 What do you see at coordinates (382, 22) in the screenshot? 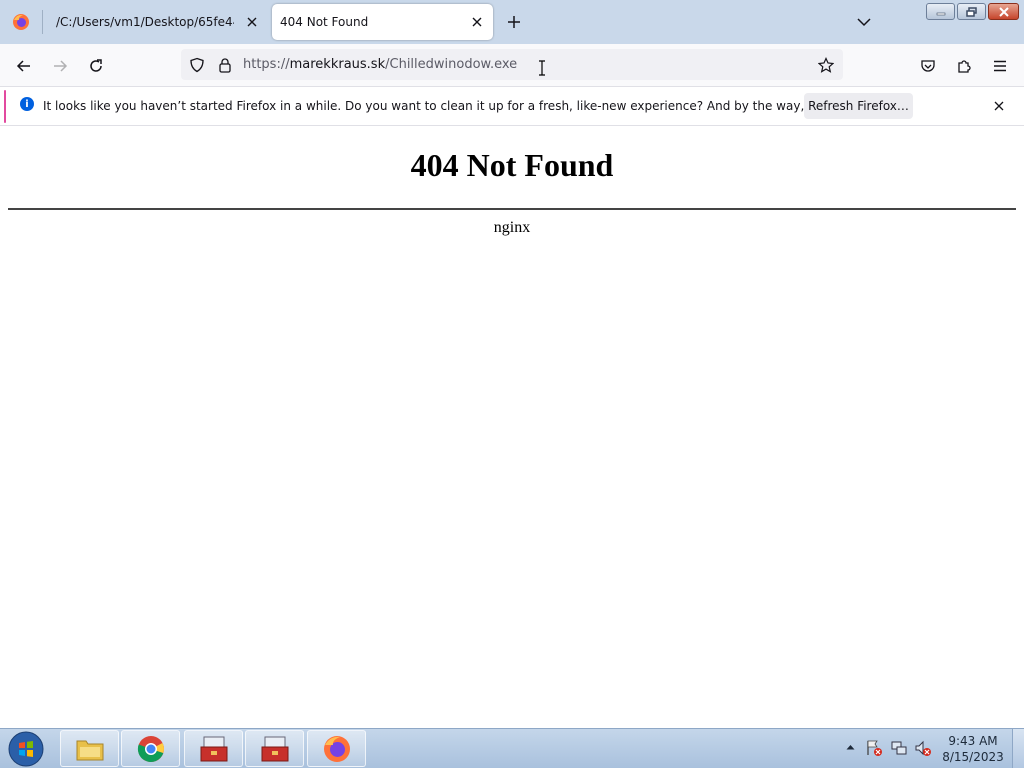
I see `tab-404-not-found: 404 Not Found` at bounding box center [382, 22].